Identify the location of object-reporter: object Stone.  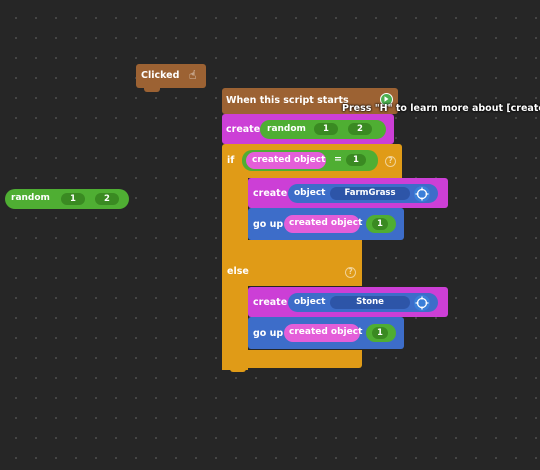
(363, 302).